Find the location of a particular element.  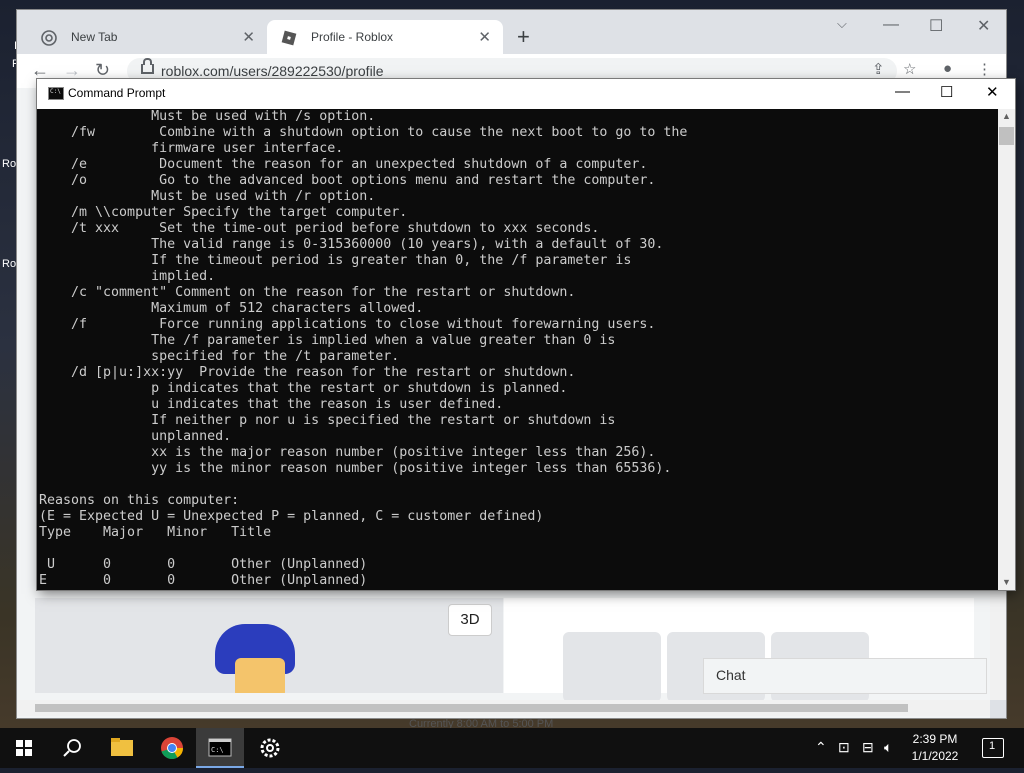

taskbar-command-prompt: C:\ is located at coordinates (220, 748).